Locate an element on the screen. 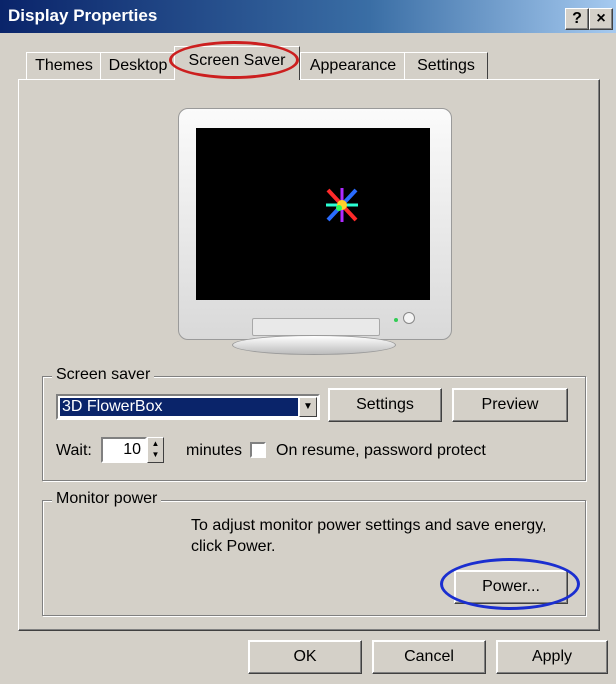  ok-button: OK is located at coordinates (305, 657).